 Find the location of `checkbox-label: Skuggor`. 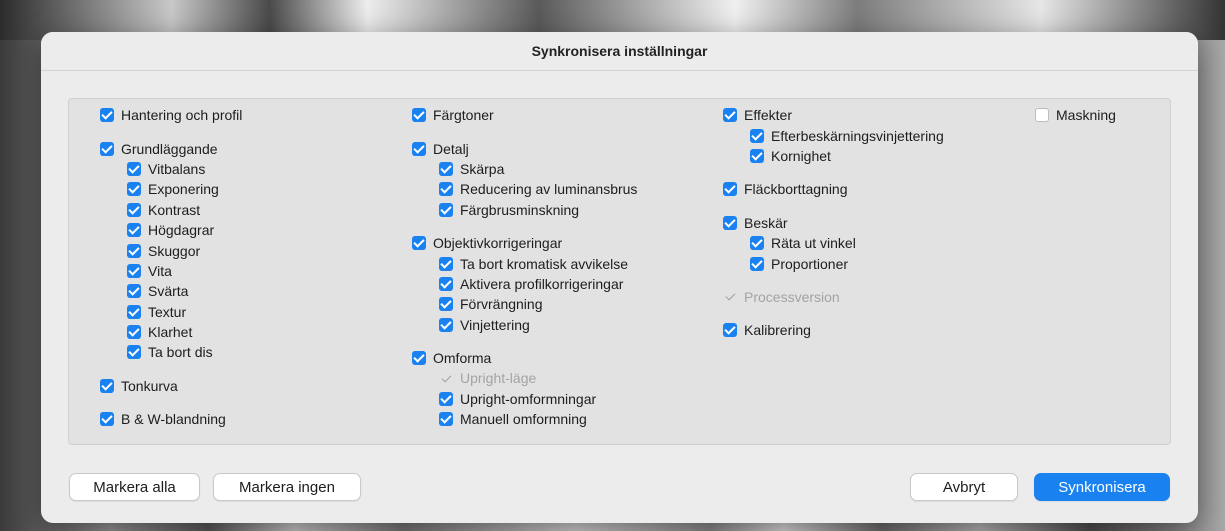

checkbox-label: Skuggor is located at coordinates (174, 250).